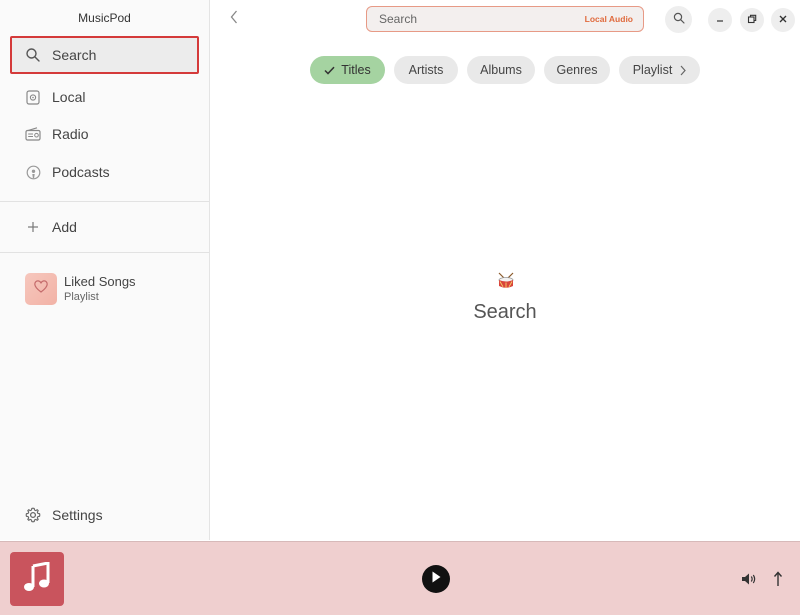  I want to click on sidebar-item-settings: Settings, so click(104, 515).